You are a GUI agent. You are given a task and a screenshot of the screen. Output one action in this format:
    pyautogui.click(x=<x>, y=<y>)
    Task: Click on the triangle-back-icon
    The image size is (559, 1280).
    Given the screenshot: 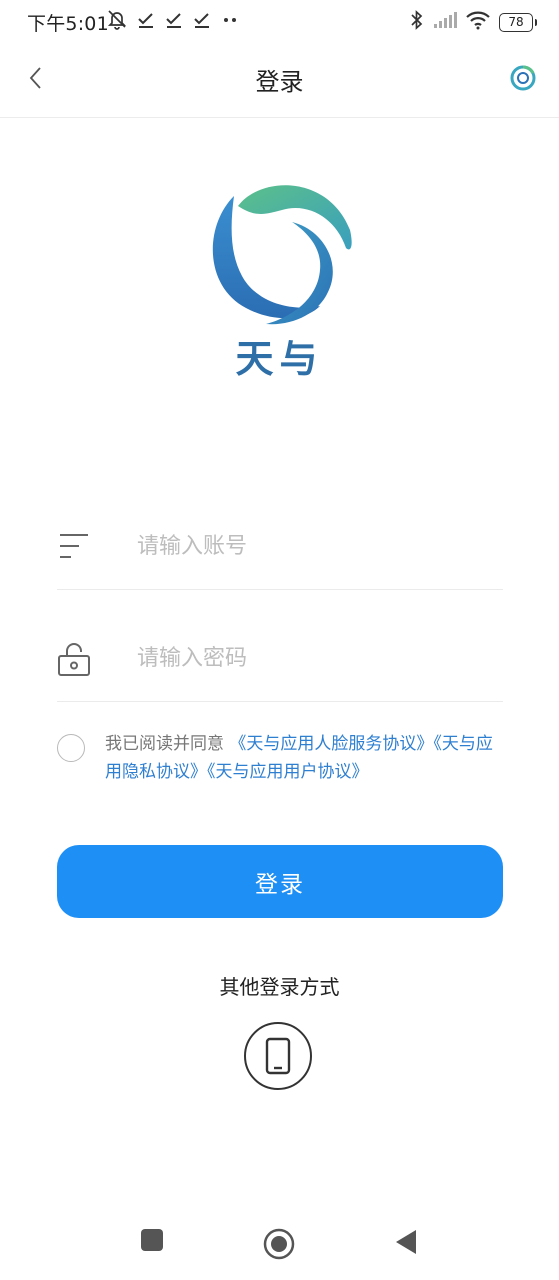 What is the action you would take?
    pyautogui.click(x=406, y=1242)
    